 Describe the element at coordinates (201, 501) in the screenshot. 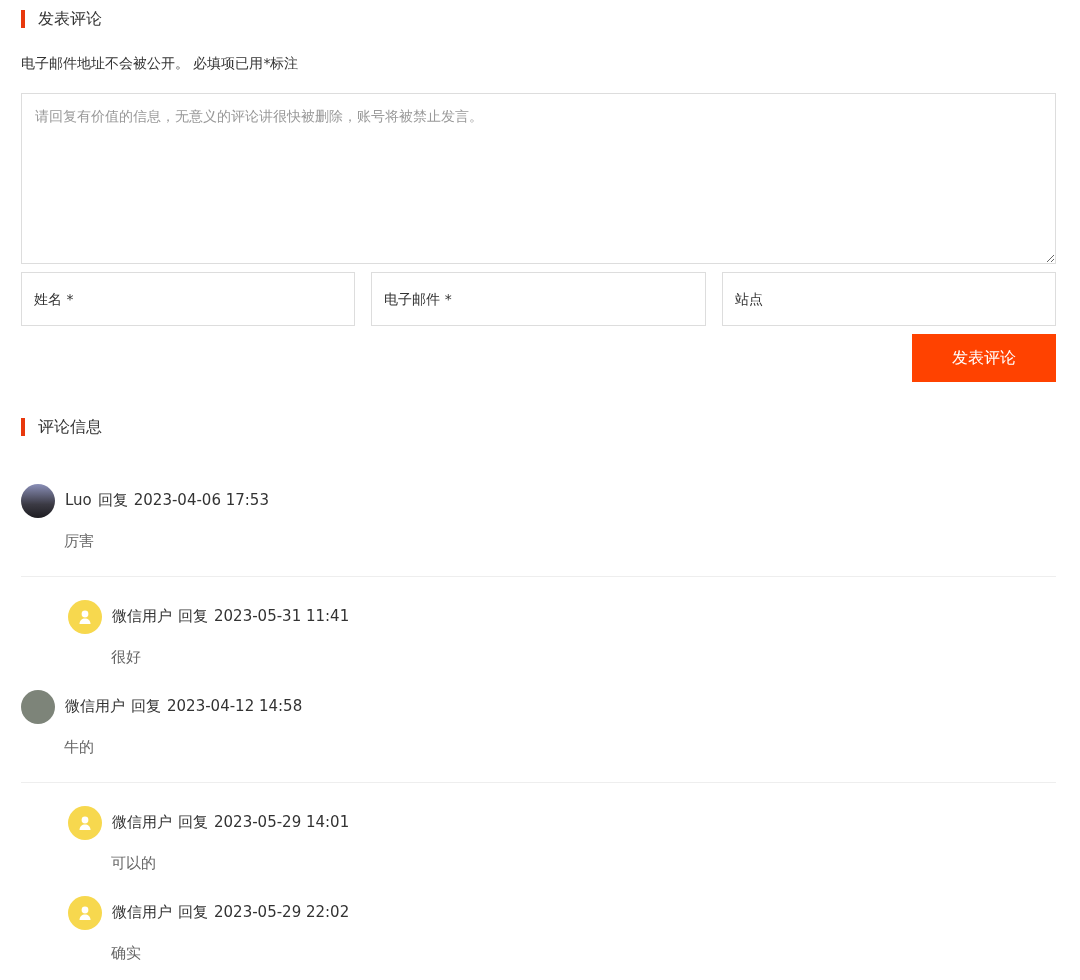

I see `comment-date: 2023-04-06 17:53` at that location.